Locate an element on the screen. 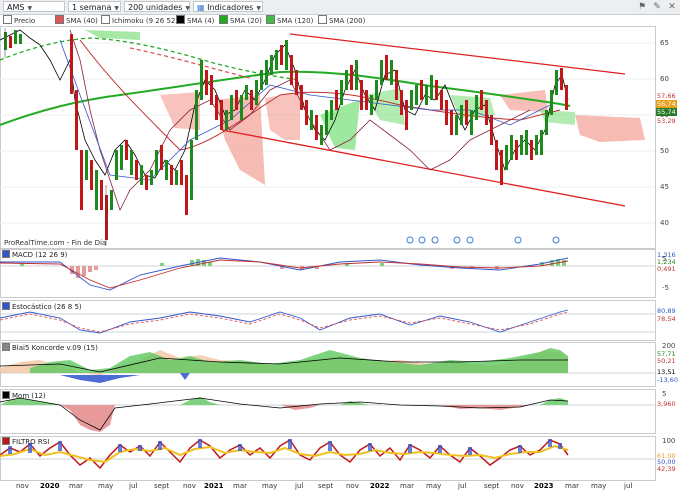 The width and height of the screenshot is (680, 494). panel-title: Blai5 Koncorde v.09 (15) is located at coordinates (55, 348).